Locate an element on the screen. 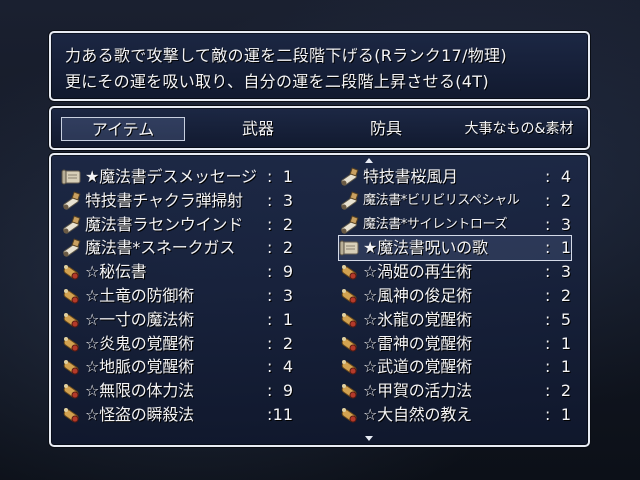  item-row: ☆風神の俊足術:2 is located at coordinates (455, 296).